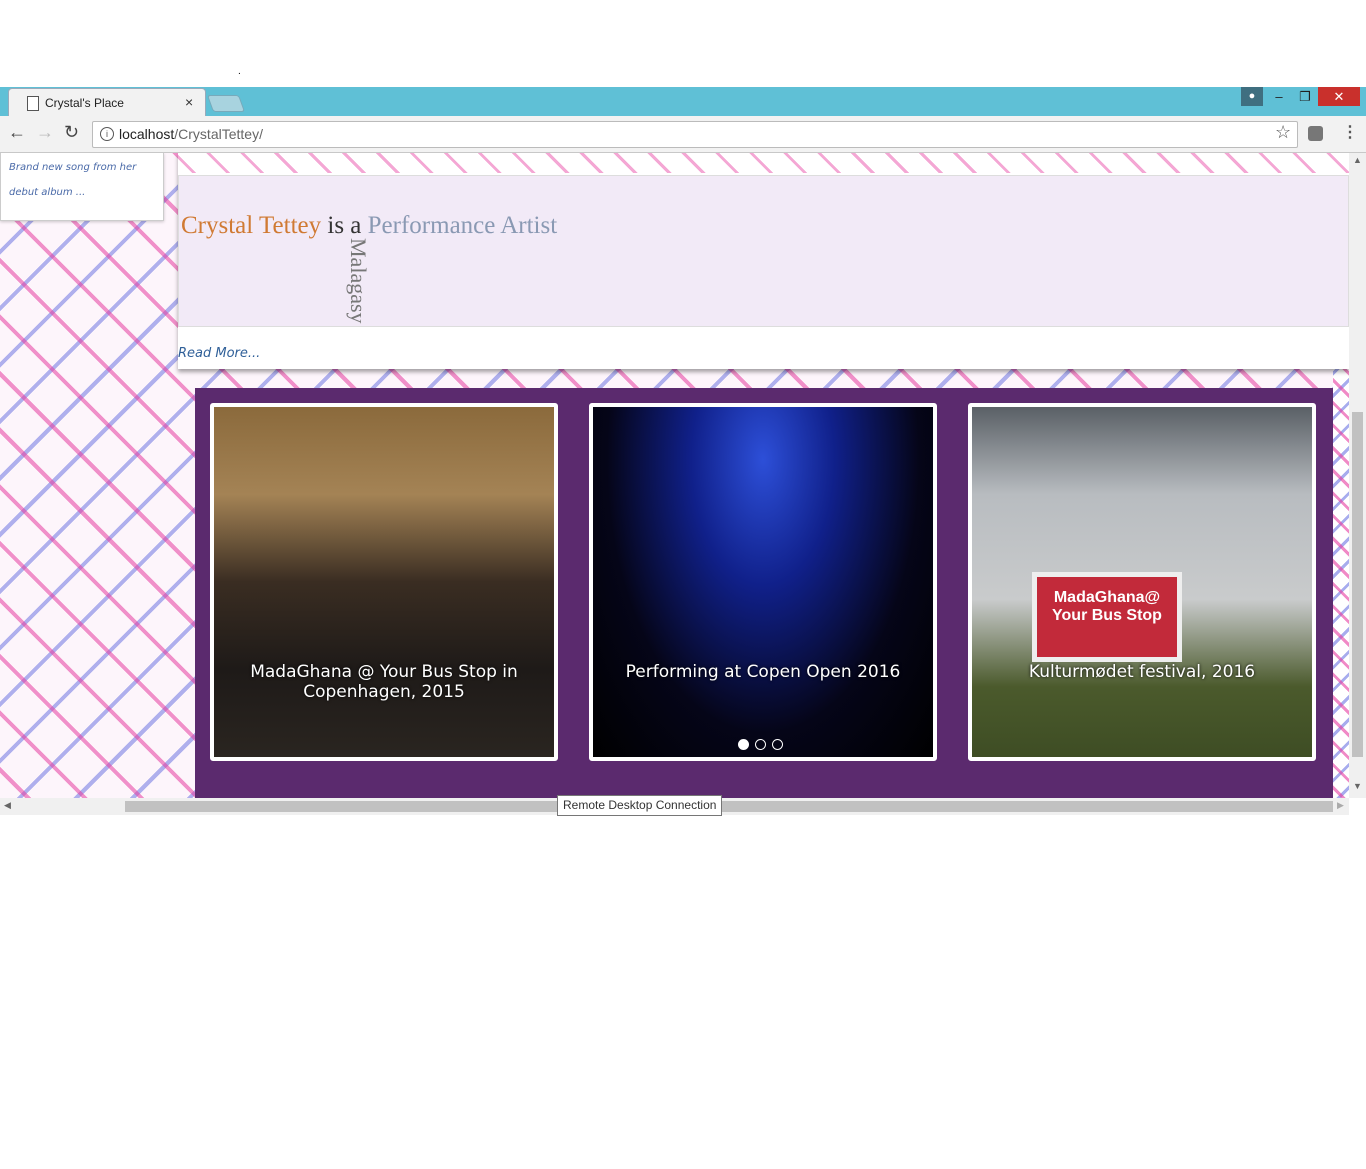 This screenshot has height=1169, width=1366. Describe the element at coordinates (344, 225) in the screenshot. I see `intro-connector: is a` at that location.